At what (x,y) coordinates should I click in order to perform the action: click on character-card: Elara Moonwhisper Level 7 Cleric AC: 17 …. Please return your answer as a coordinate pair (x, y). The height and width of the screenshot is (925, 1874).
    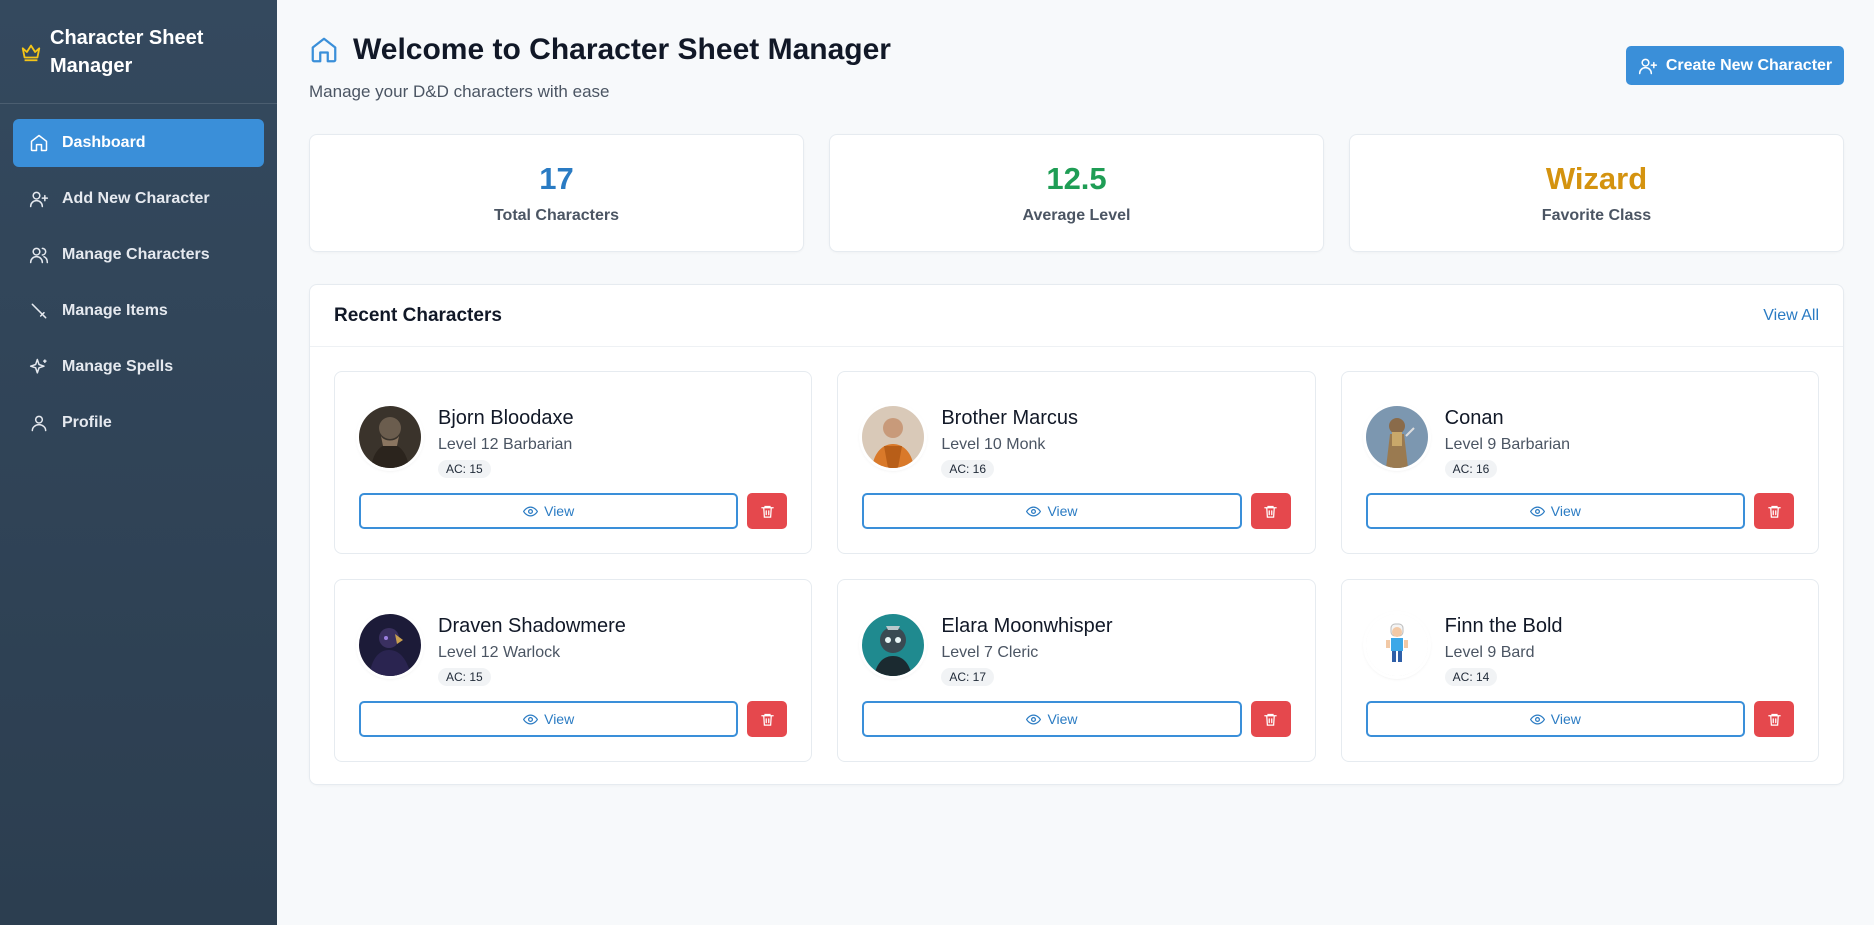
    Looking at the image, I should click on (1076, 670).